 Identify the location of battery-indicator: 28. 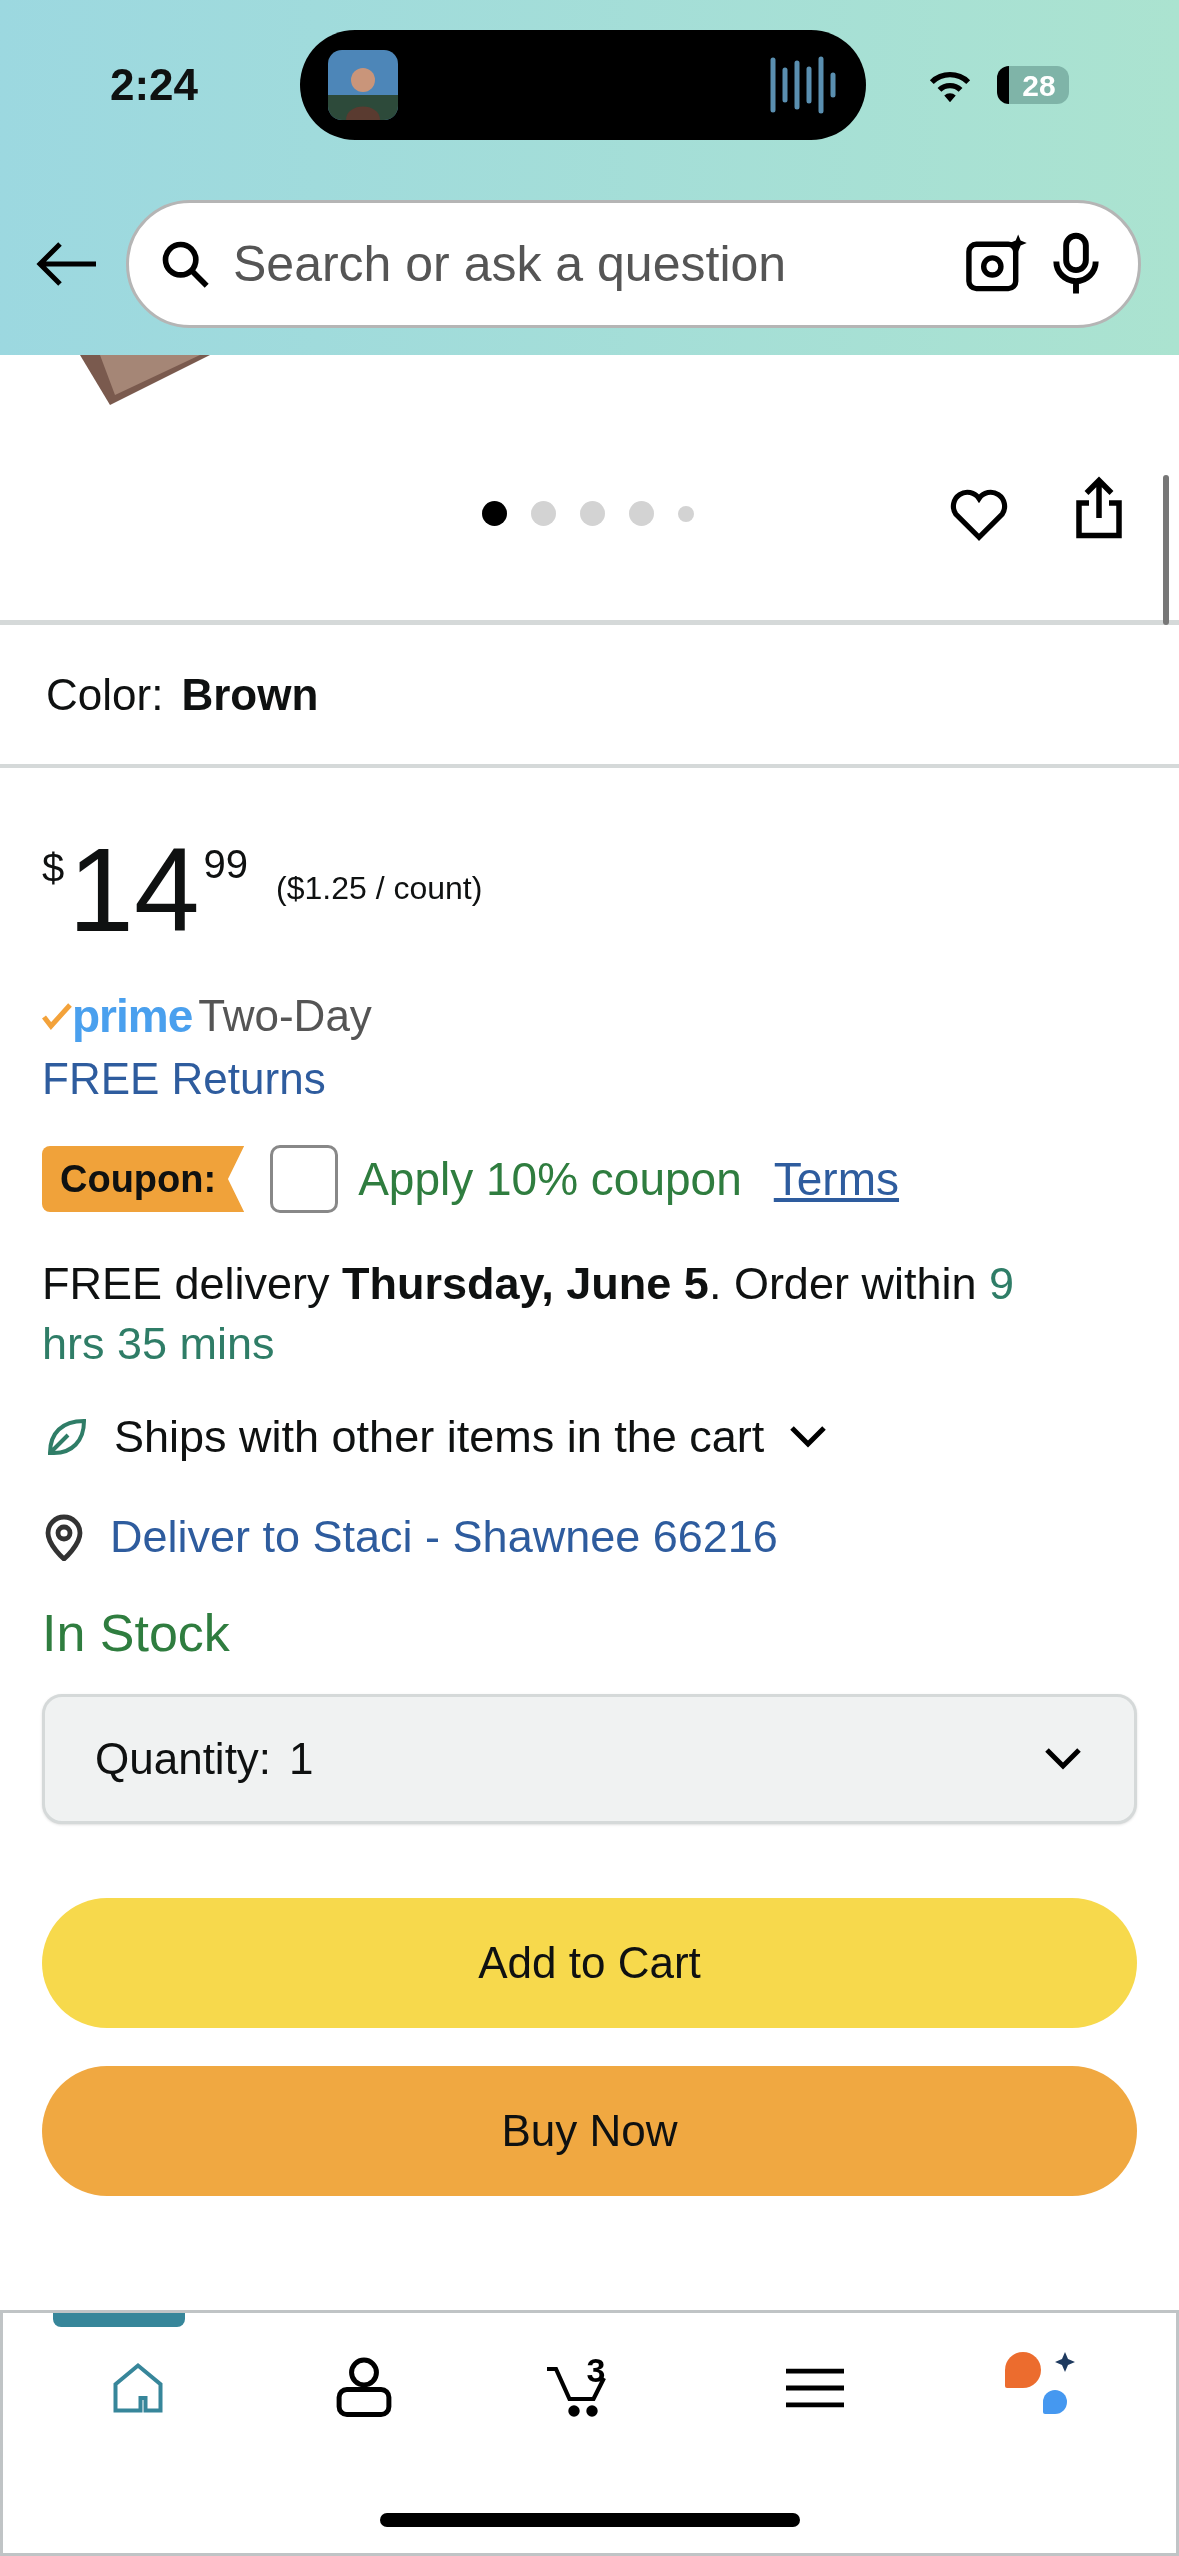
(1033, 85).